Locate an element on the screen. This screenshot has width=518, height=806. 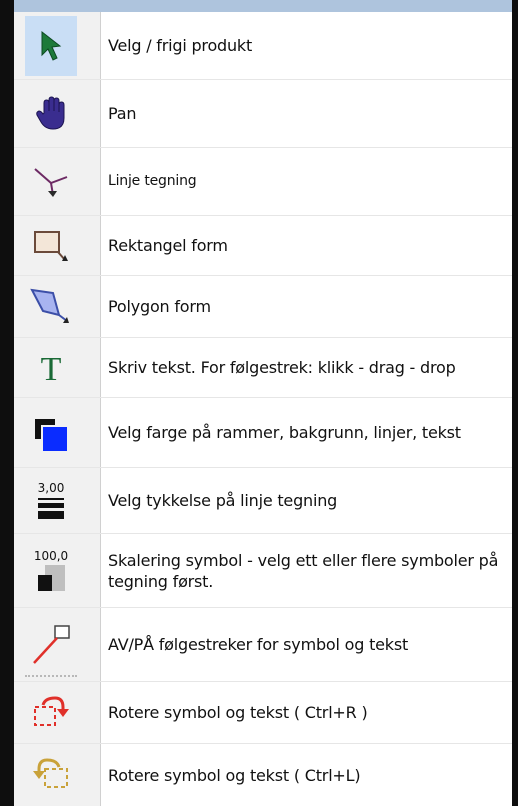
left-border is located at coordinates (7, 403).